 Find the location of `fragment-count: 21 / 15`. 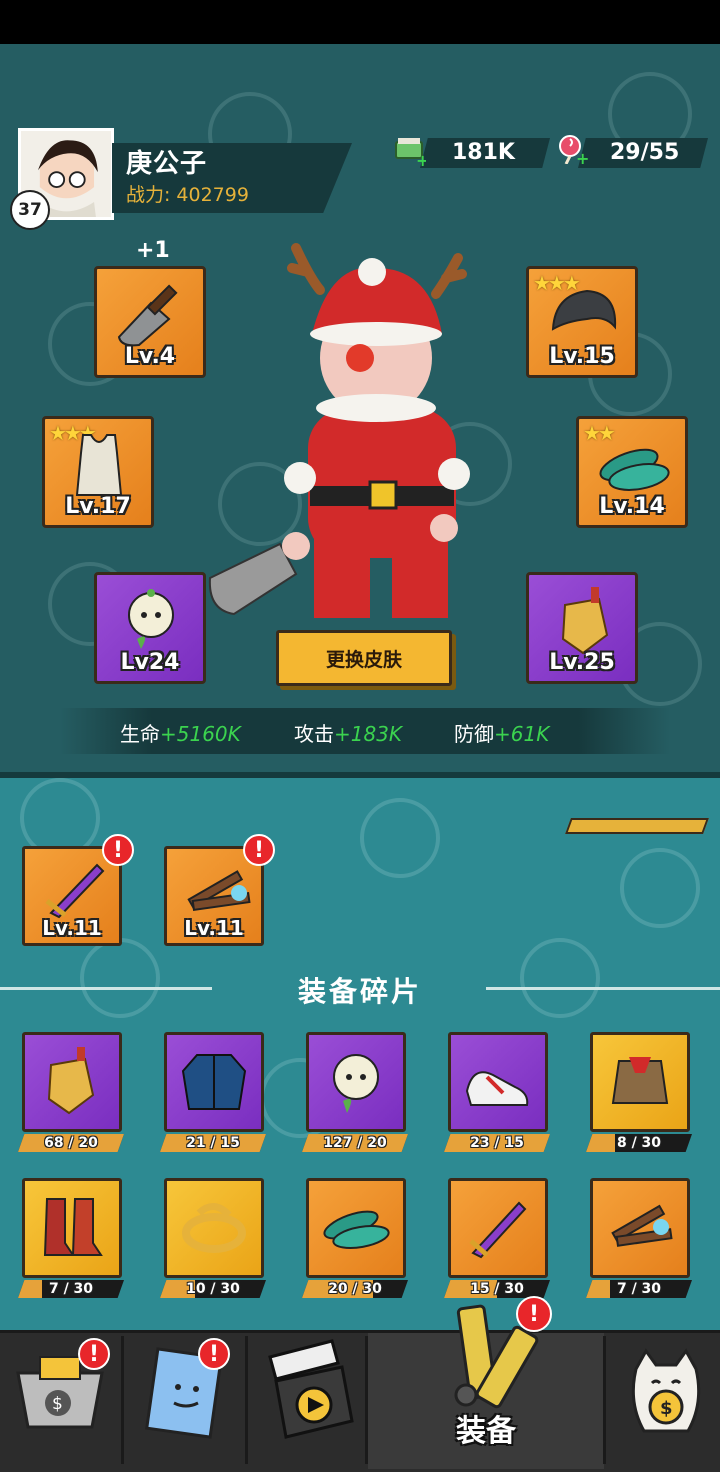

fragment-count: 21 / 15 is located at coordinates (213, 1143).